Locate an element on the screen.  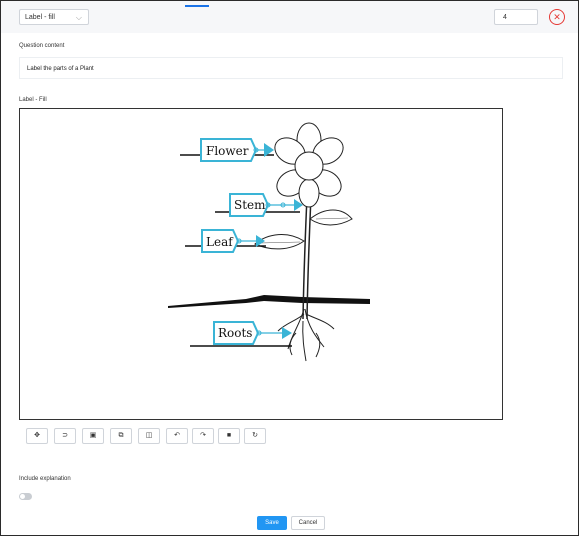
flower-center is located at coordinates (309, 166).